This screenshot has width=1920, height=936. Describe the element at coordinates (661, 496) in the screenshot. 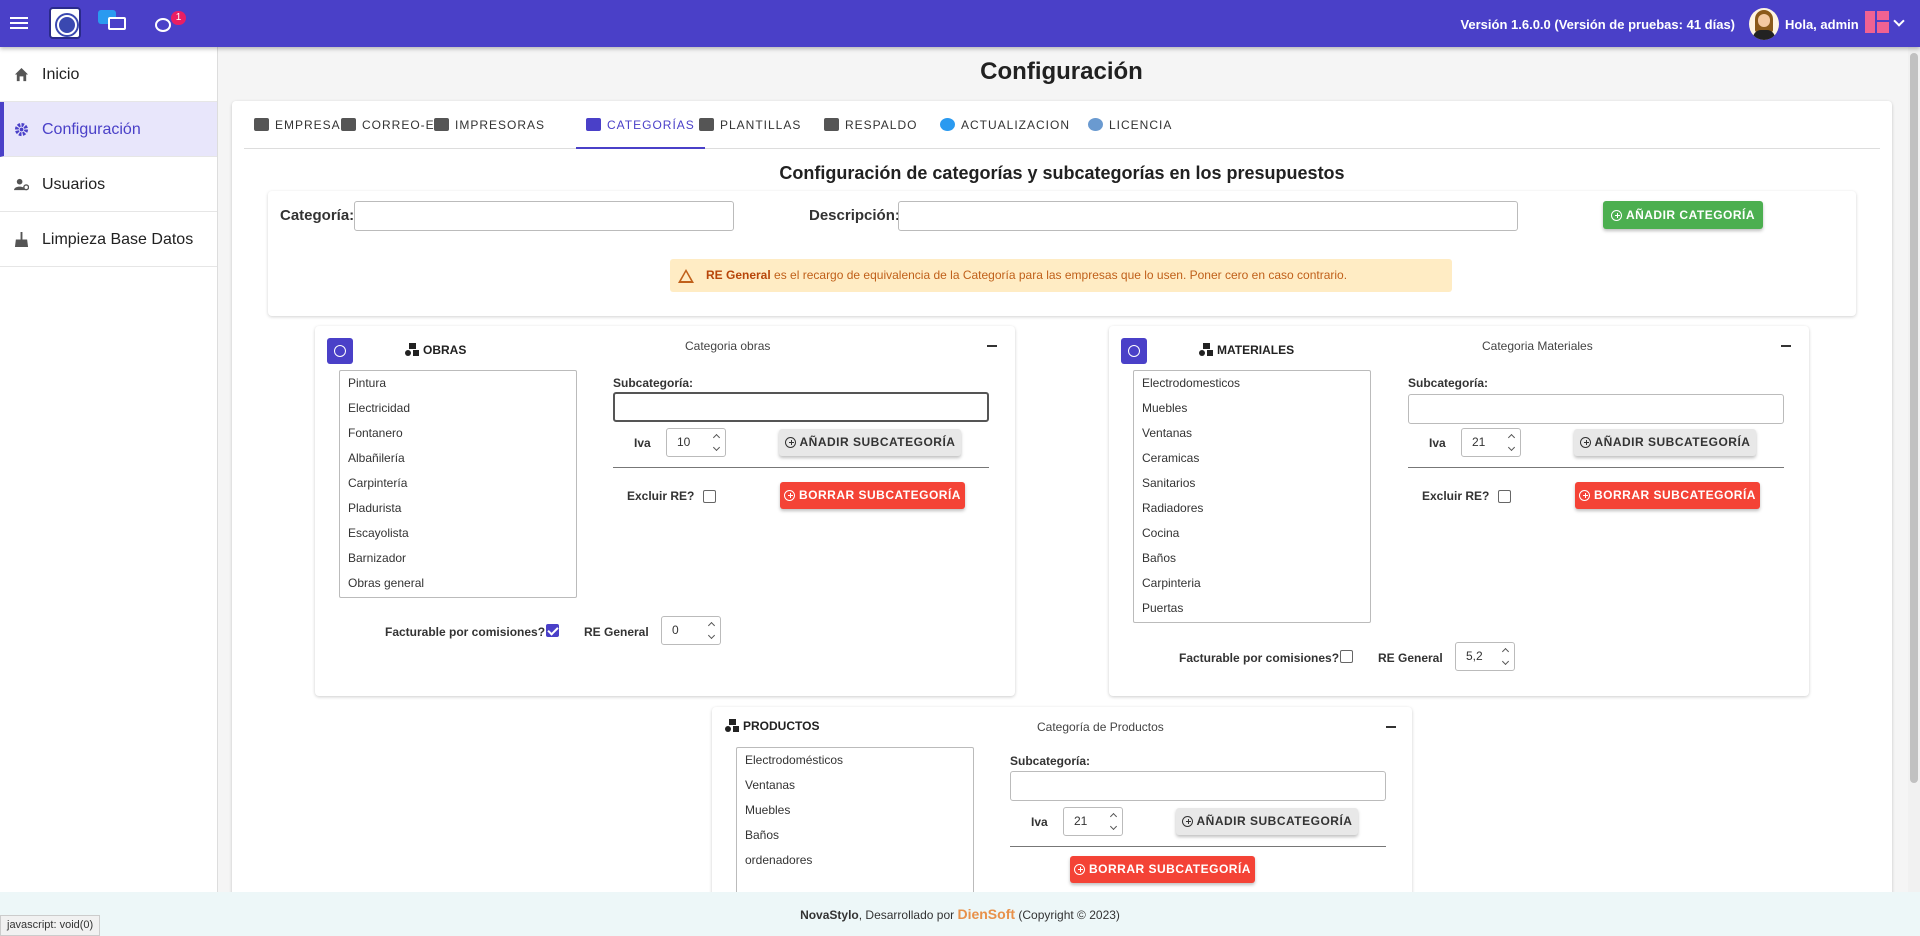

I see `exclude-re-label: Excluir RE?` at that location.